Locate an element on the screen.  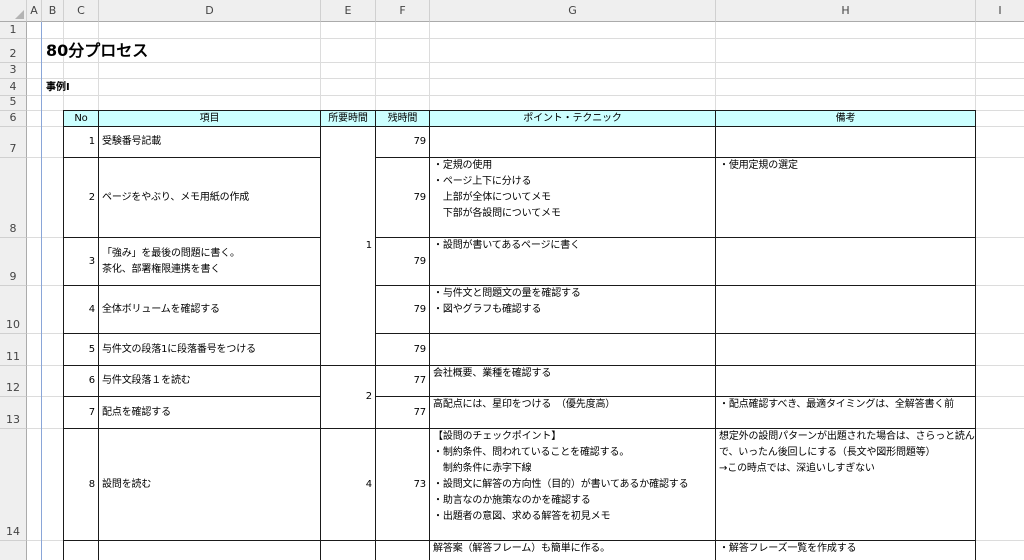
row-header-1: 1 is located at coordinates (13, 30).